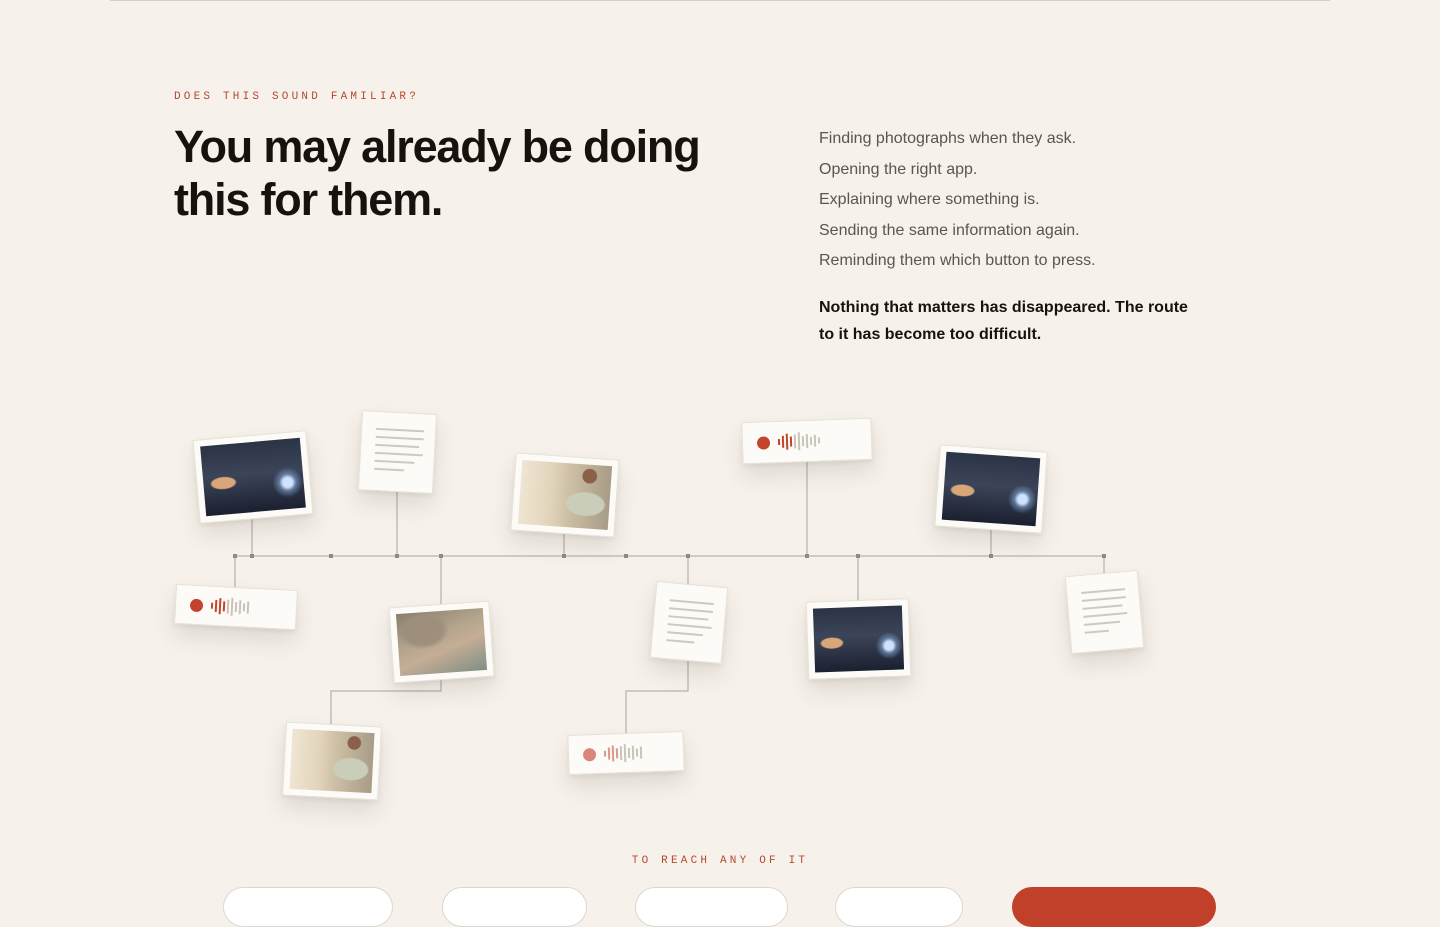  I want to click on list-item: Reminding them which button to press., so click(957, 260).